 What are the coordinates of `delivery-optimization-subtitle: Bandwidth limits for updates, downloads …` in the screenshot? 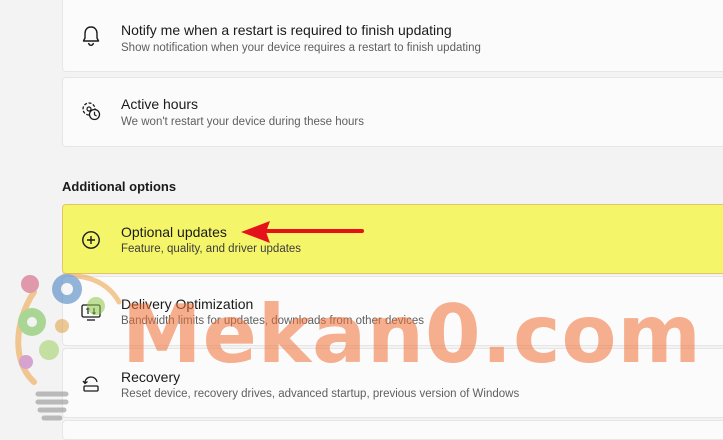 It's located at (272, 321).